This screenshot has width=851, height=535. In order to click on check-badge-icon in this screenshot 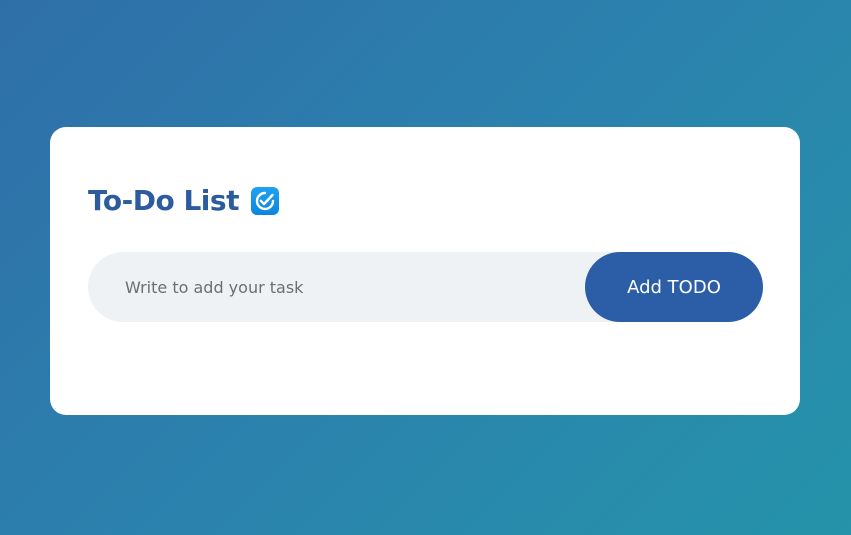, I will do `click(264, 201)`.